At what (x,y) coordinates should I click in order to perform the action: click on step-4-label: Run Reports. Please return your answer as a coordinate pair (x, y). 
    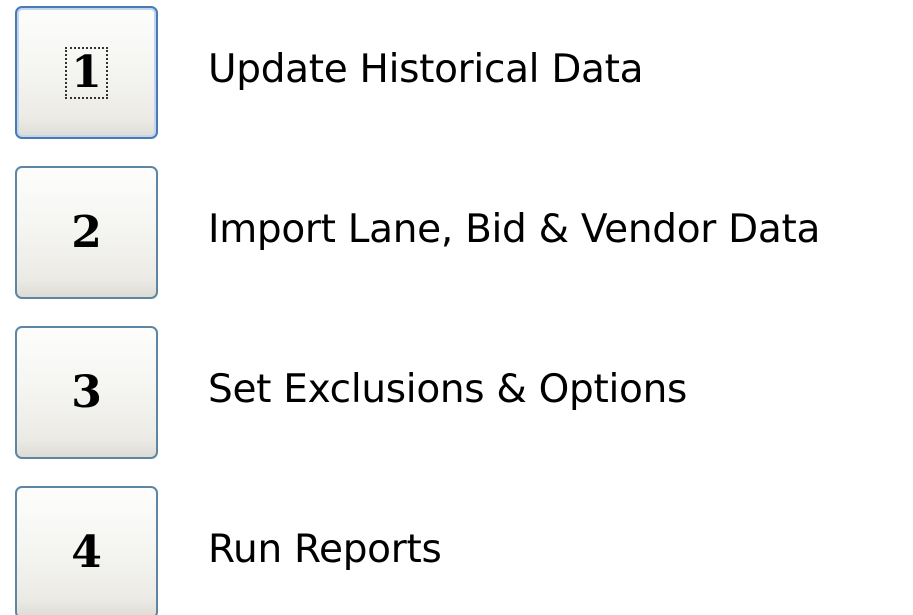
    Looking at the image, I should click on (325, 549).